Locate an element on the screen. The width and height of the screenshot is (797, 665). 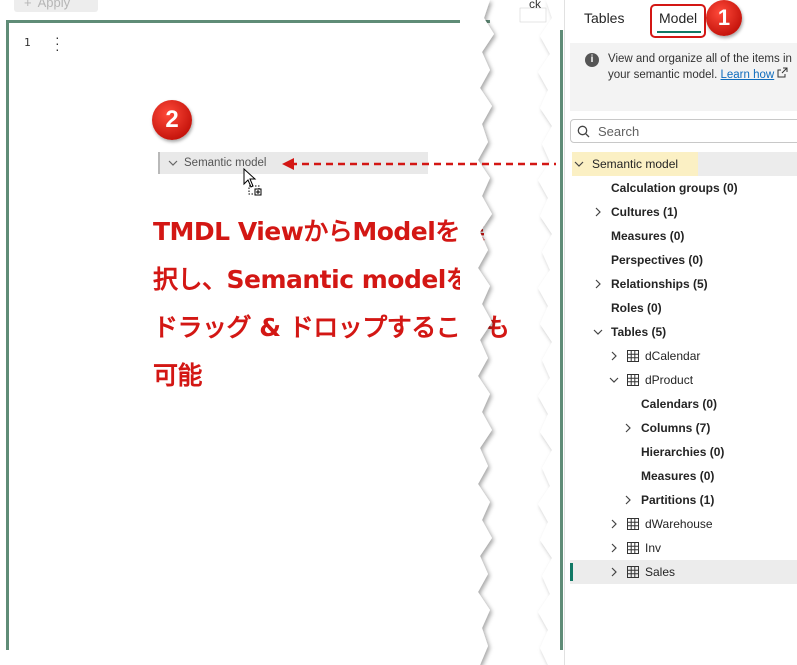
tree-node-partitions: Partitions (1) is located at coordinates (667, 500).